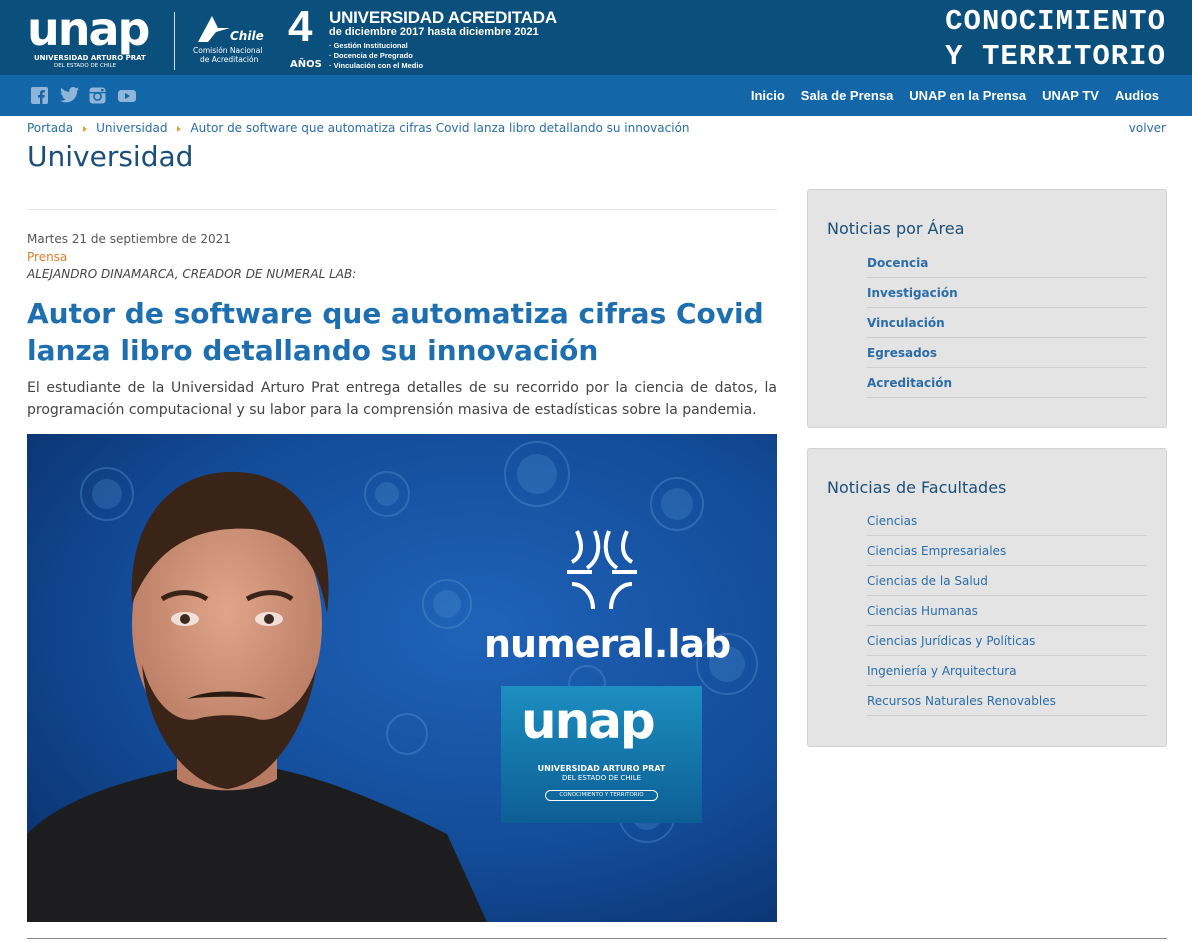  I want to click on article-divider, so click(402, 209).